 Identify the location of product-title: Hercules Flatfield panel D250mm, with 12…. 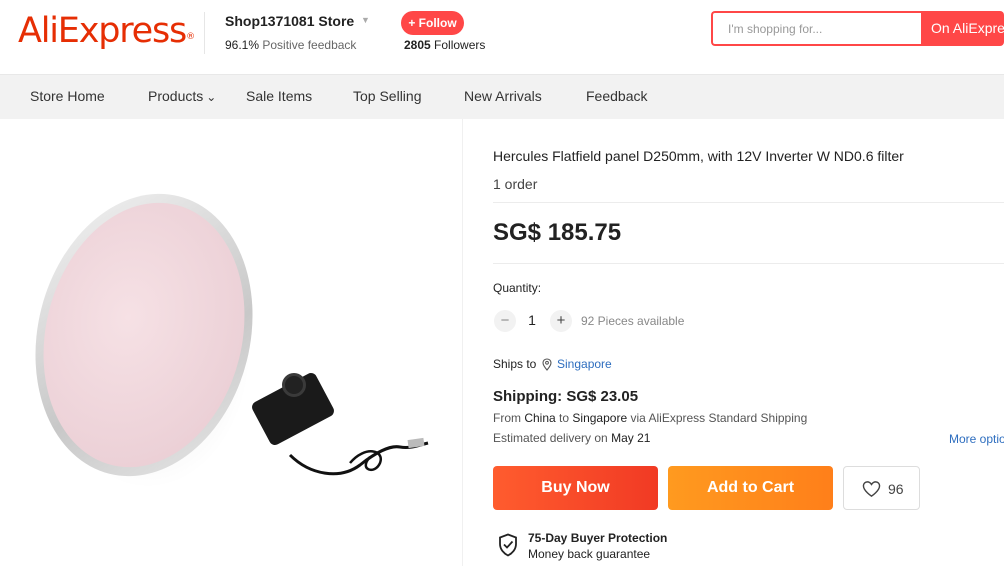
(698, 156).